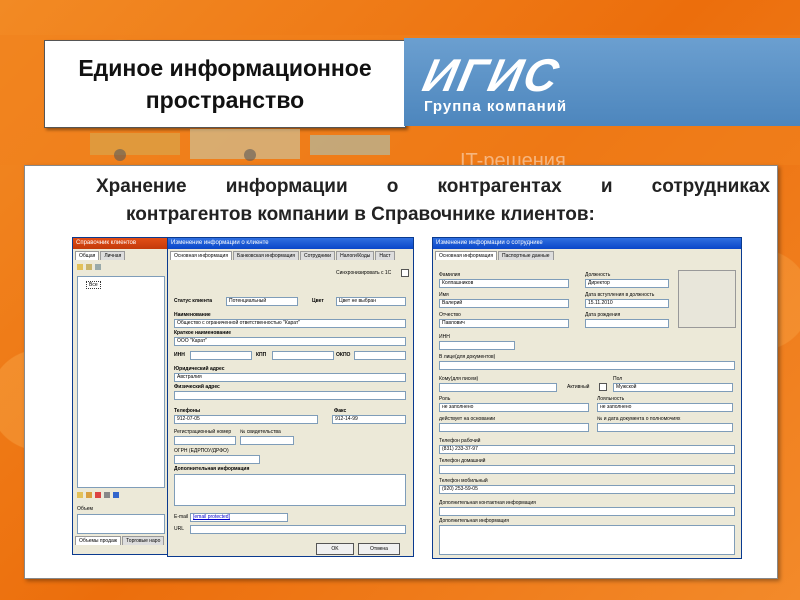 This screenshot has height=600, width=800. Describe the element at coordinates (203, 333) in the screenshot. I see `short-name-label: Краткое наименование` at that location.